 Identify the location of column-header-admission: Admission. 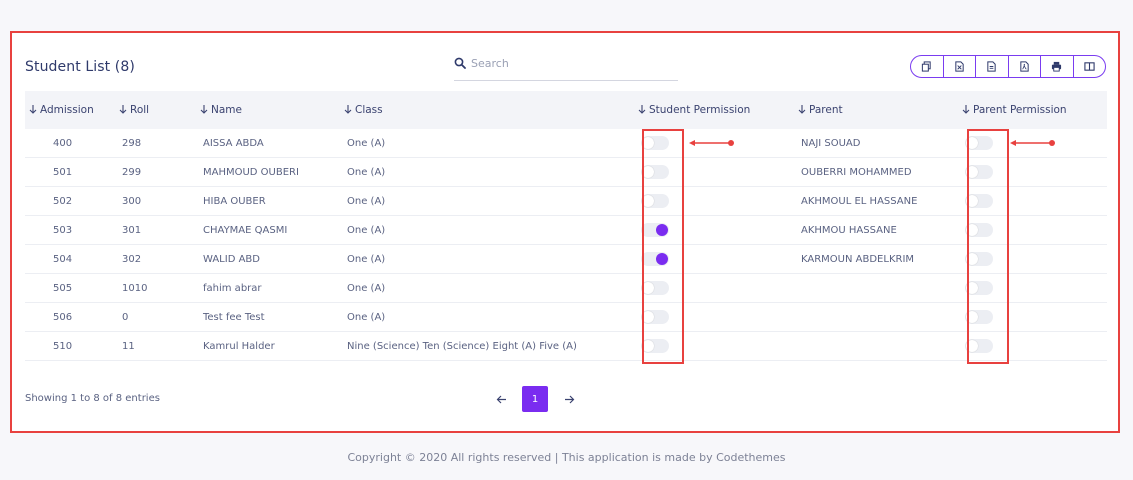
(72, 110).